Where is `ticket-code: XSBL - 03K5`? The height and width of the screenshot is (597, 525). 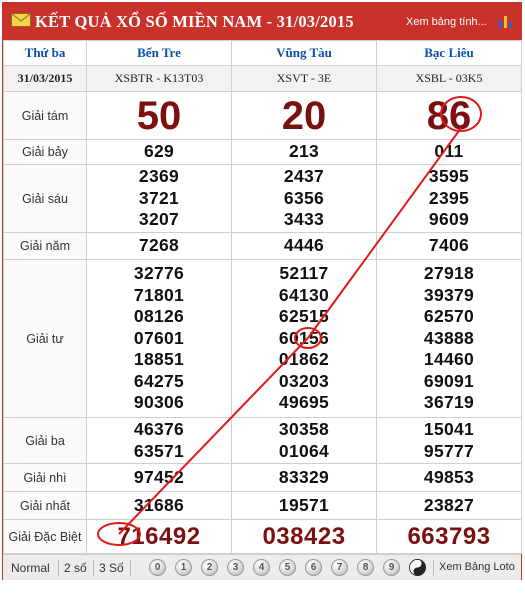
ticket-code: XSBL - 03K5 is located at coordinates (449, 78).